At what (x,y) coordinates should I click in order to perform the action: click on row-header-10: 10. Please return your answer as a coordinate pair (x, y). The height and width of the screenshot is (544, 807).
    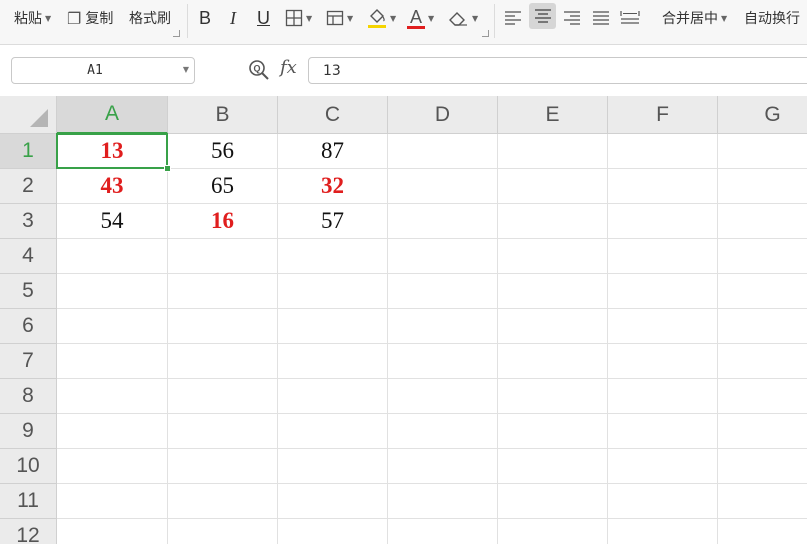
    Looking at the image, I should click on (28, 466).